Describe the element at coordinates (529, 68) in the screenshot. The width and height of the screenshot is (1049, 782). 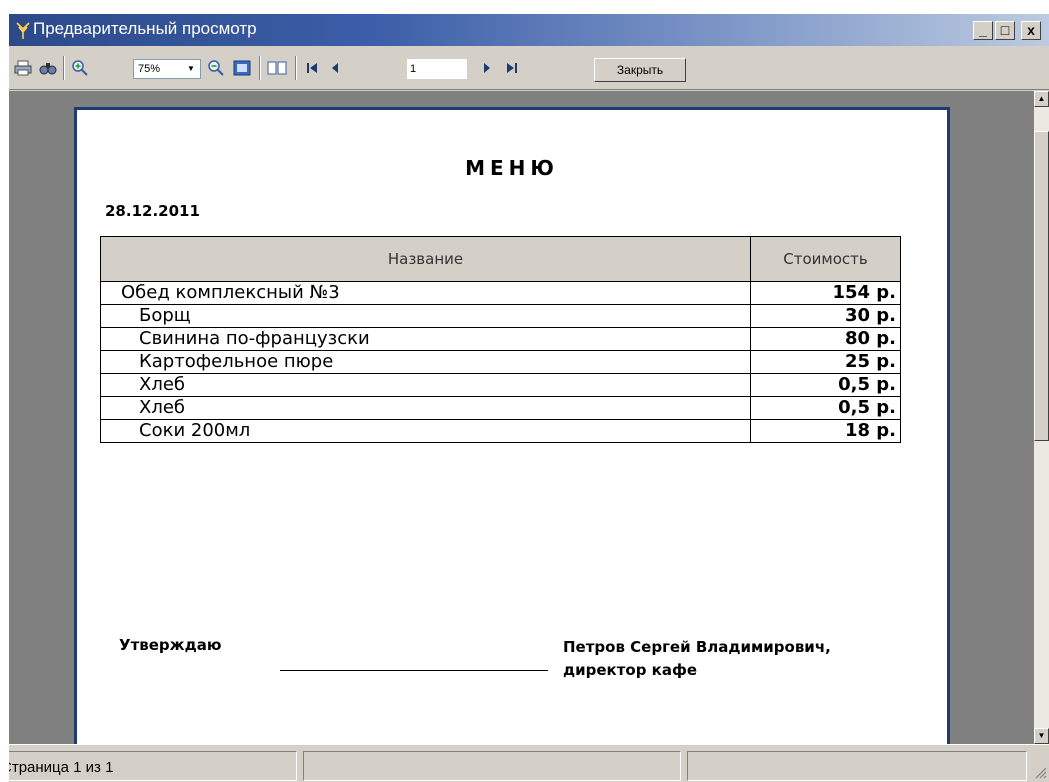
I see `toolbar: 75% ▼ 1 Закрыть` at that location.